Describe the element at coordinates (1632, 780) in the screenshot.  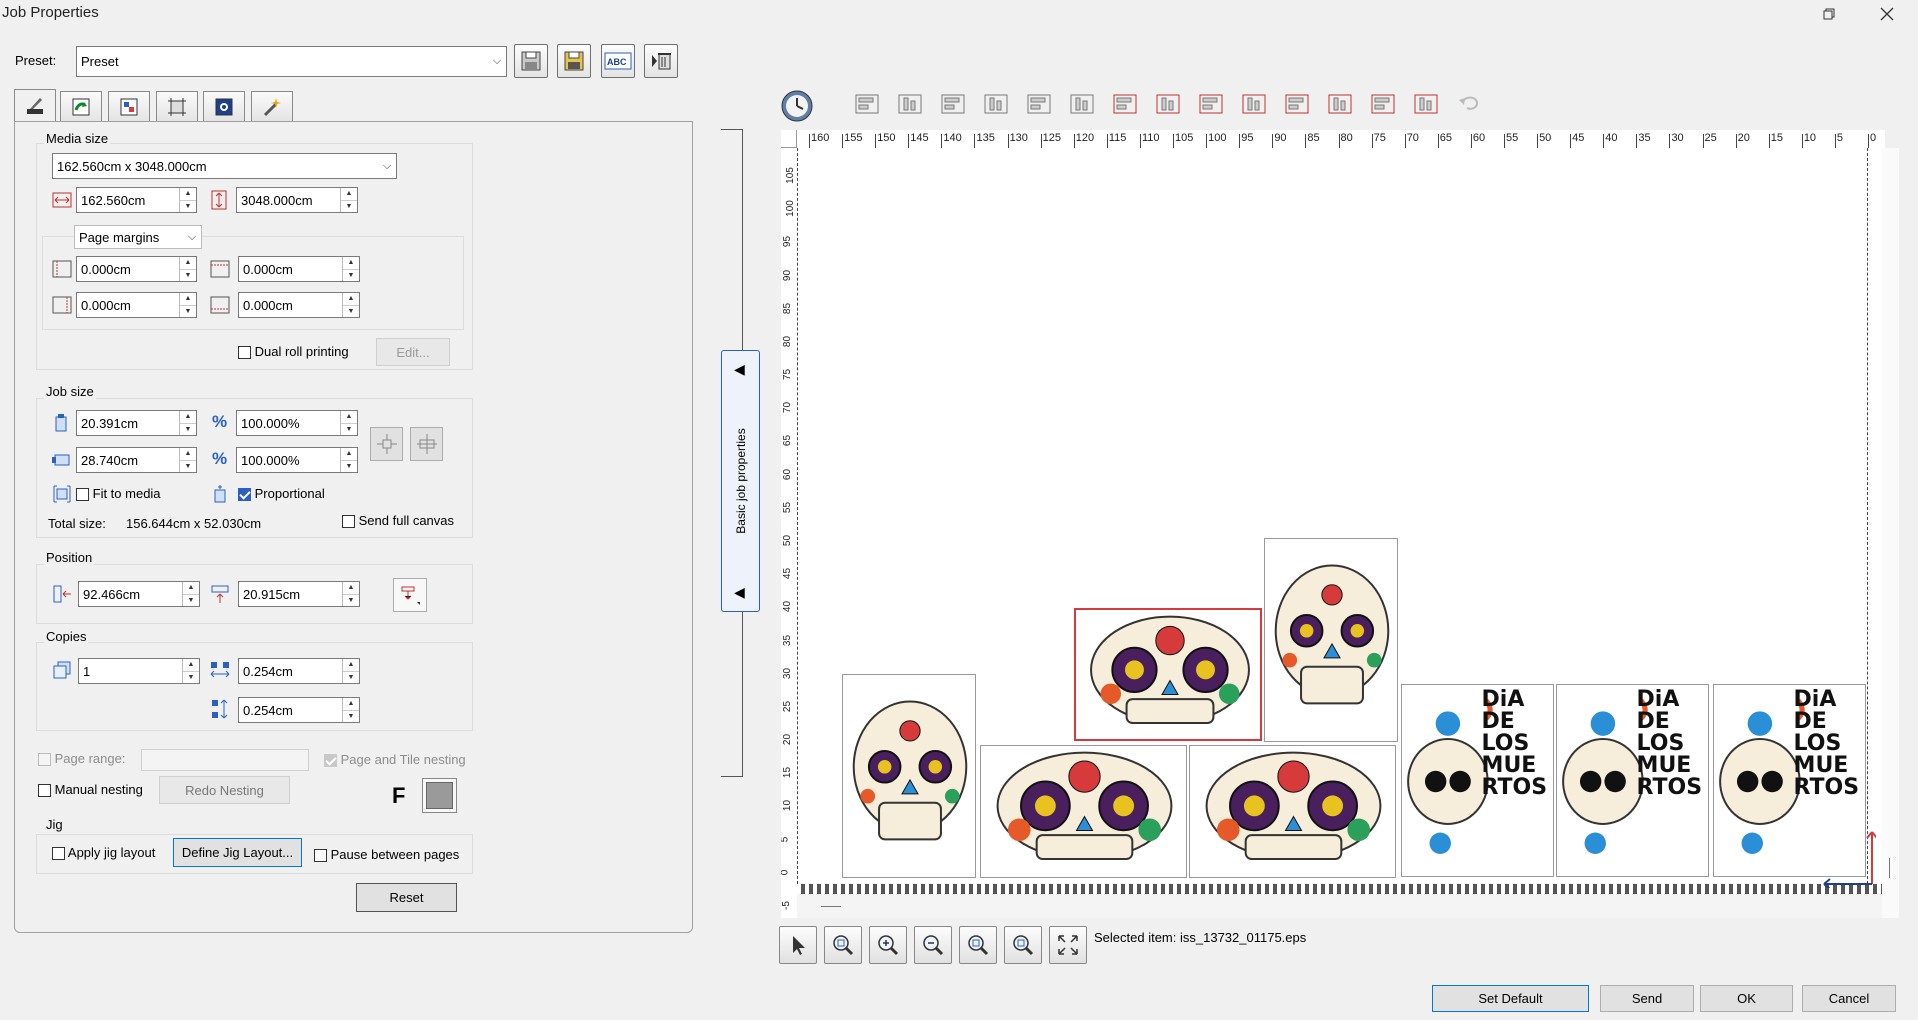
I see `canvas-item-dia-2: DiA DE LOS MUERTOS` at that location.